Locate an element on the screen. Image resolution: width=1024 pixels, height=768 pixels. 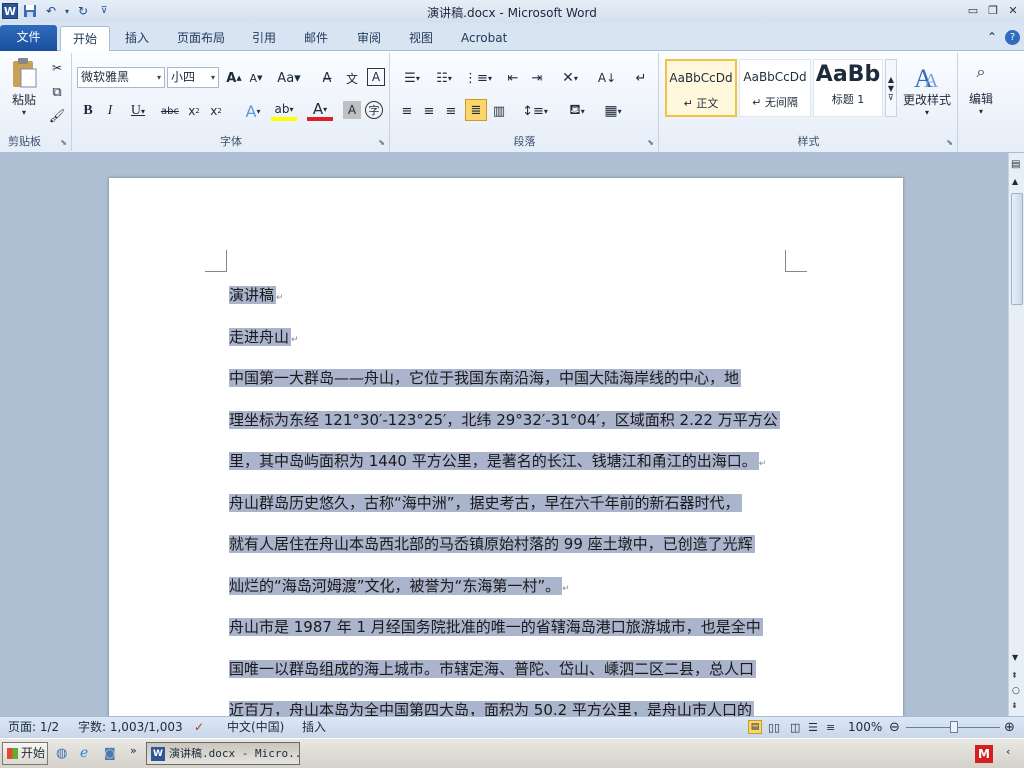
tab-file: 文件 is located at coordinates (28, 38).